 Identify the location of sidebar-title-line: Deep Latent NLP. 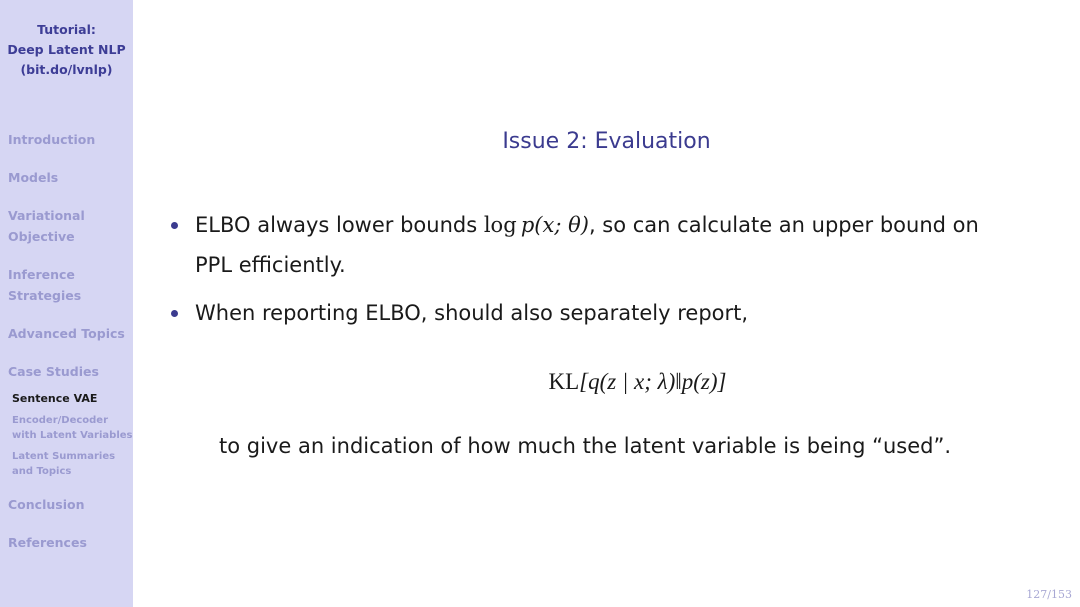
(66, 49).